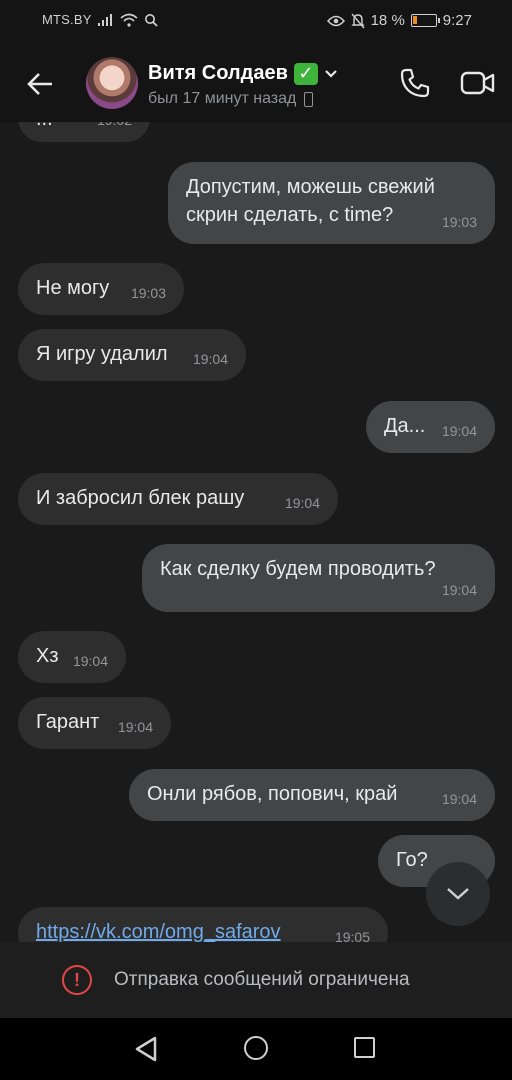 This screenshot has width=512, height=1080. I want to click on call-button, so click(415, 83).